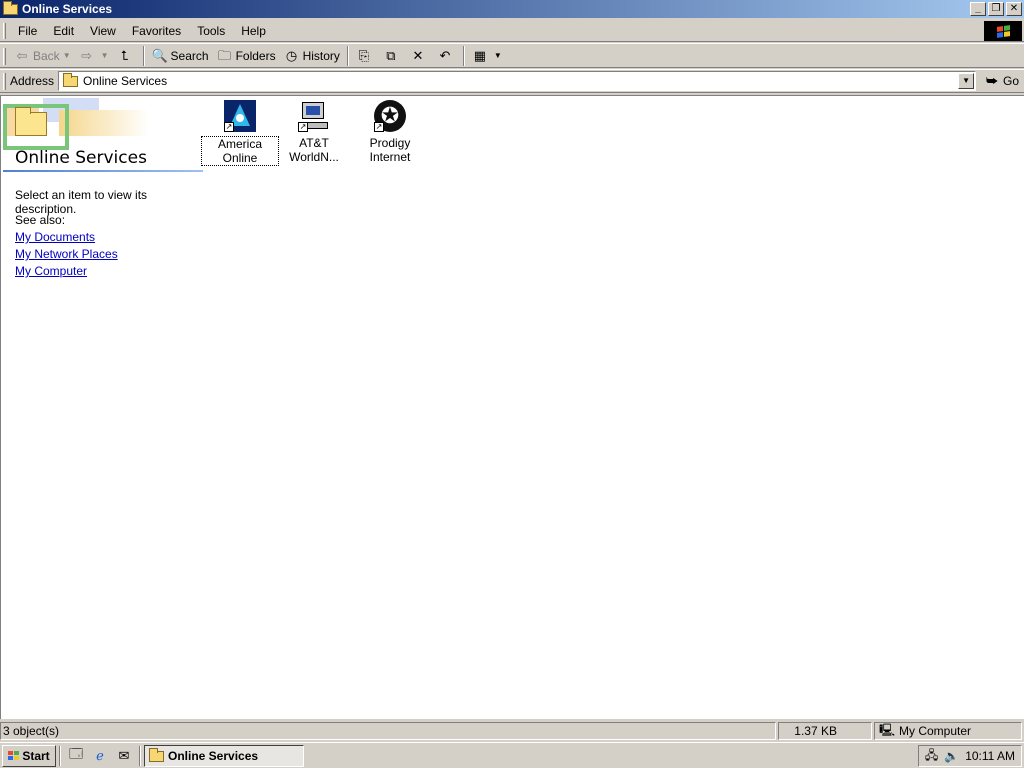  I want to click on go-arrow-icon: ⮩, so click(992, 80).